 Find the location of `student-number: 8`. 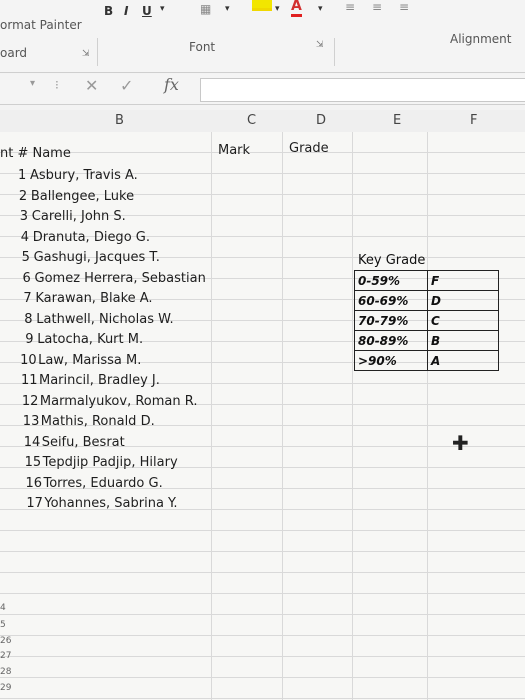

student-number: 8 is located at coordinates (28, 319).